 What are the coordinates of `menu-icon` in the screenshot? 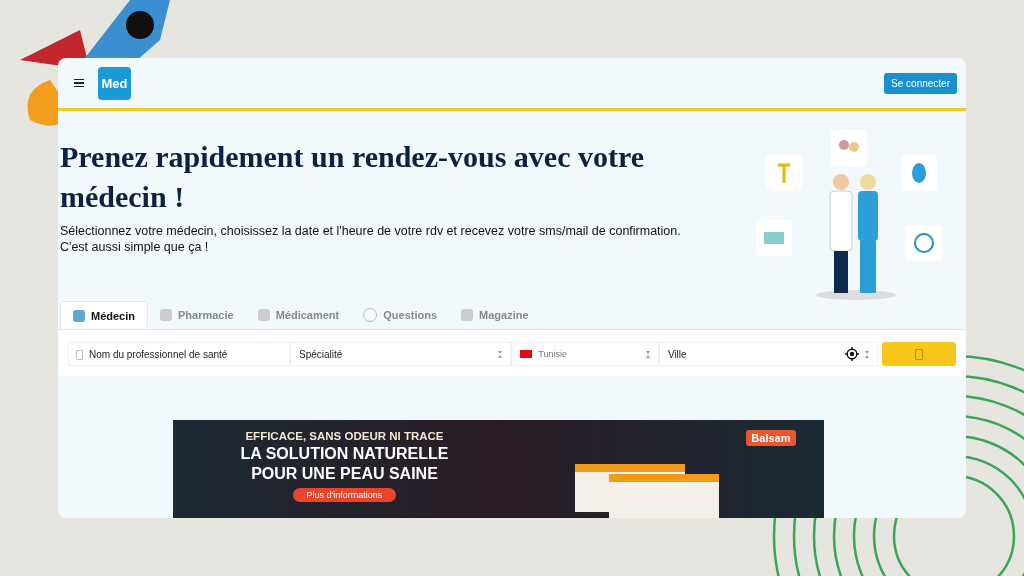 It's located at (79, 83).